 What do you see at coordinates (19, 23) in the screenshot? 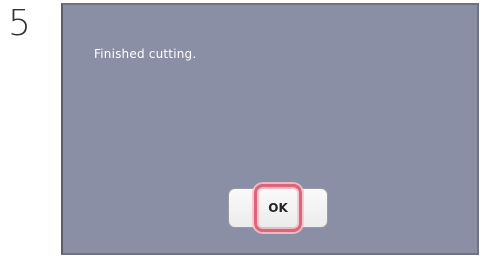
I see `step-number: 5` at bounding box center [19, 23].